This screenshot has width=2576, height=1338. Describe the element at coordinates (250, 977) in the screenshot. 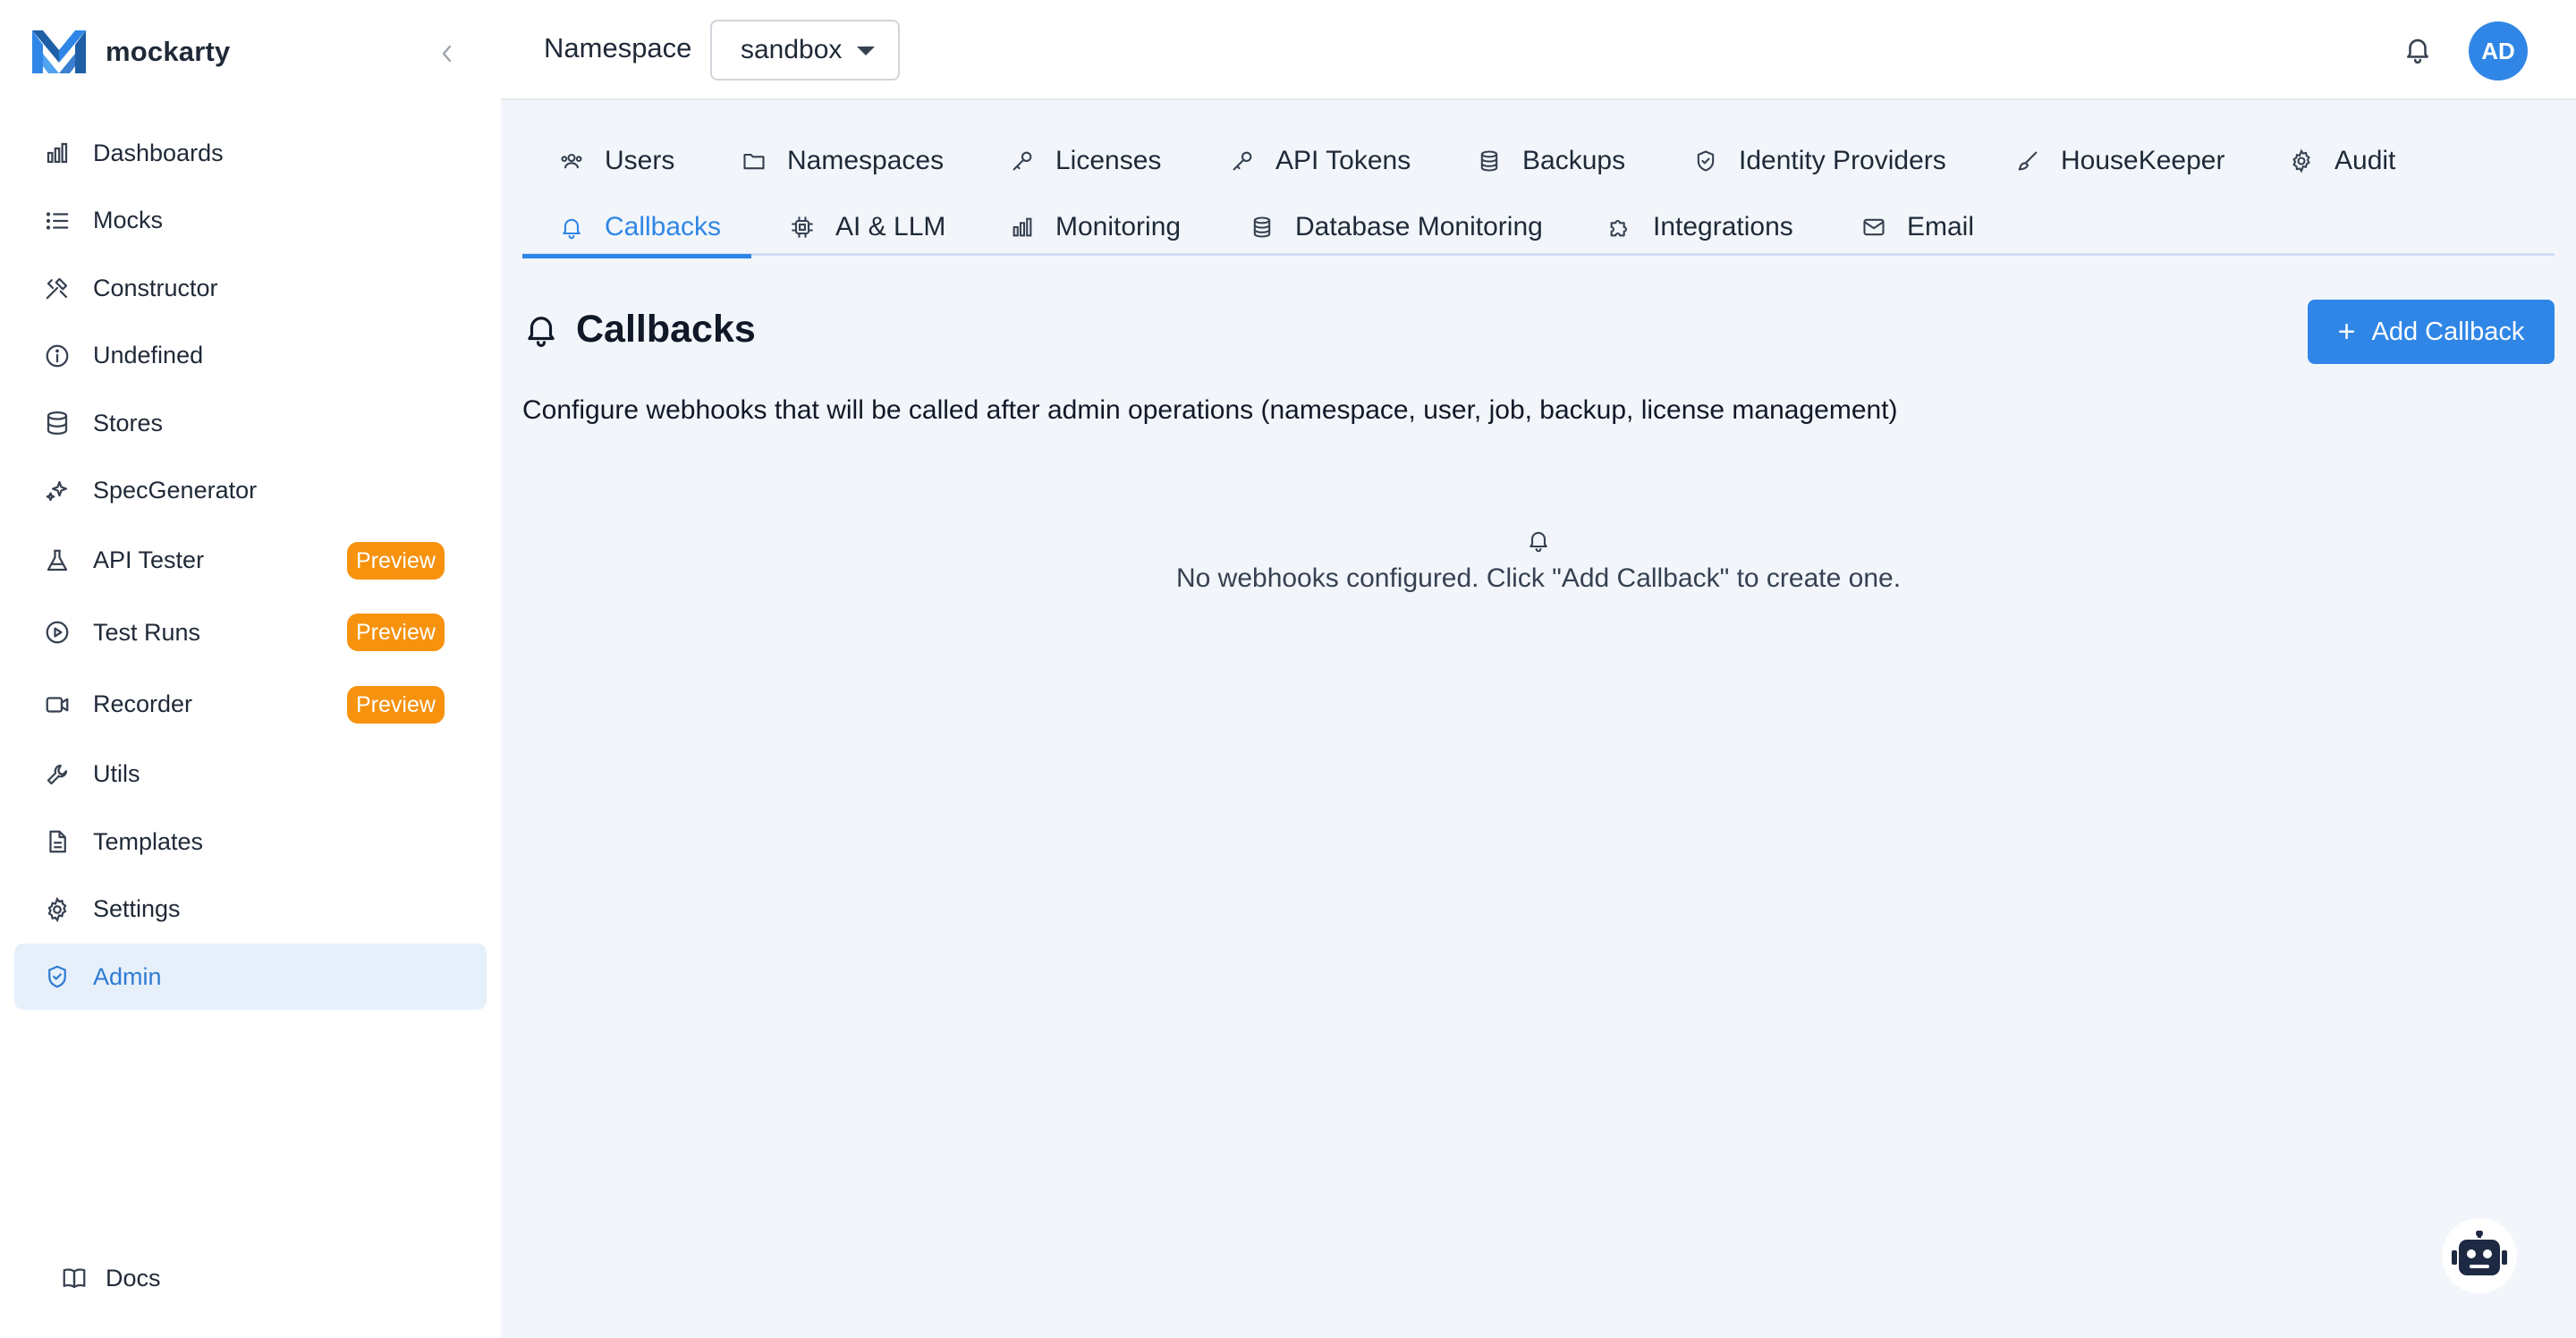

I see `sidebar-item-admin: Admin` at that location.